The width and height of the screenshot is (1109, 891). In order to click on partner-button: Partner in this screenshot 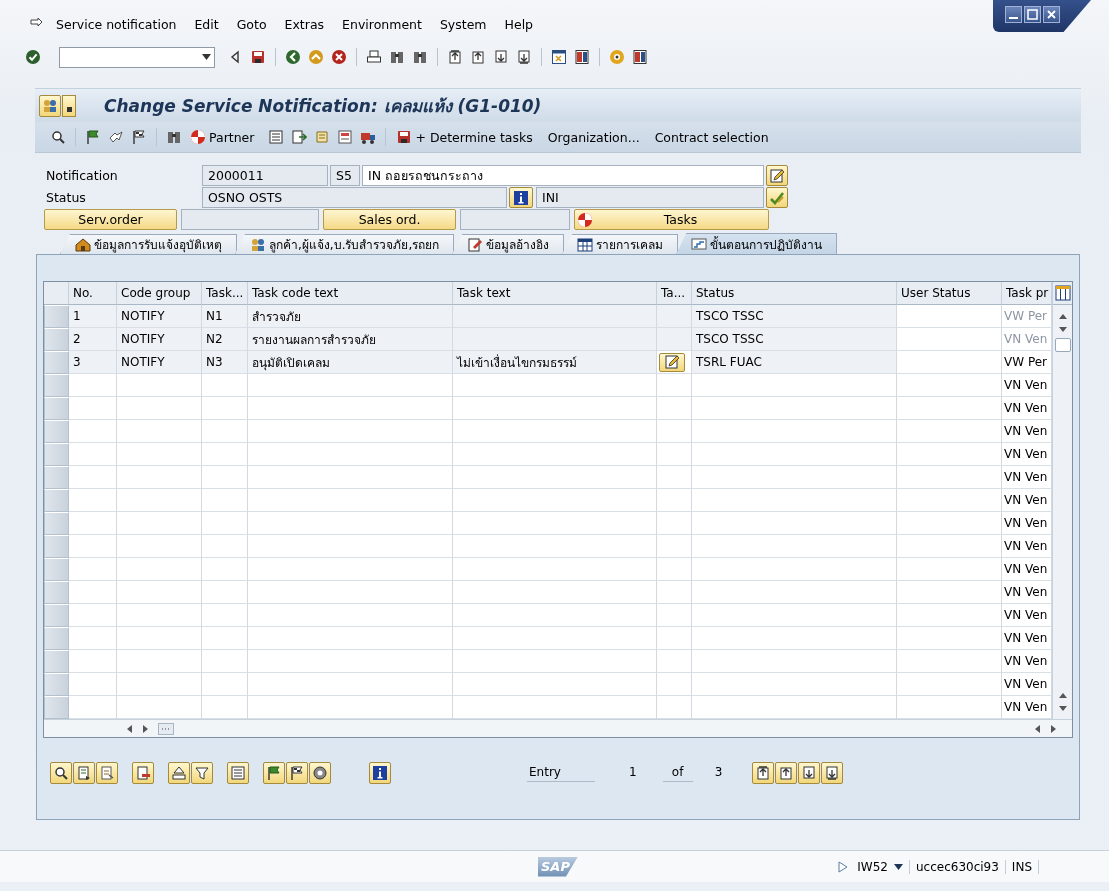, I will do `click(222, 137)`.